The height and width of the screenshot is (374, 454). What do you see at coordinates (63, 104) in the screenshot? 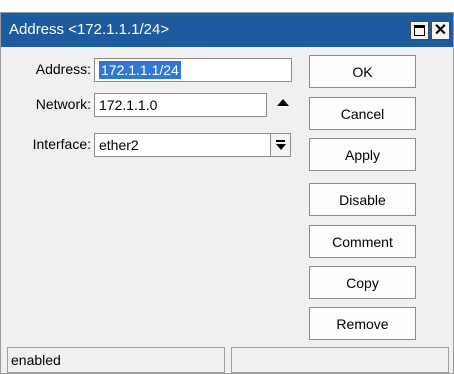
I see `network-label: Network:` at bounding box center [63, 104].